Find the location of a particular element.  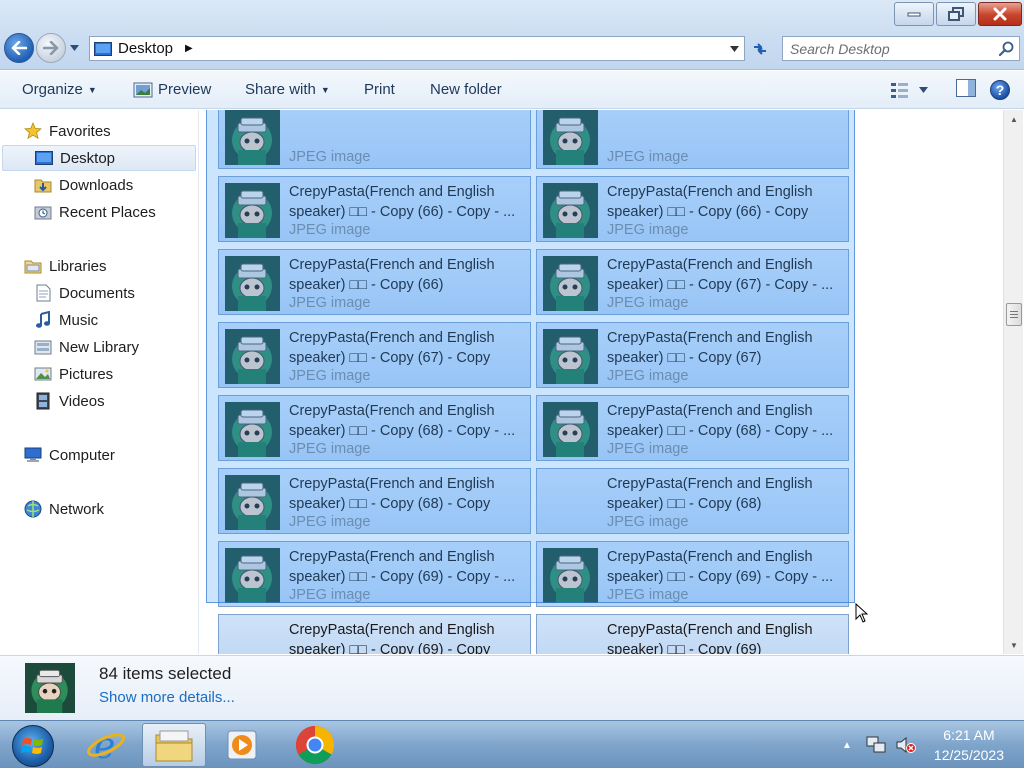

nav-label: Videos is located at coordinates (82, 401).